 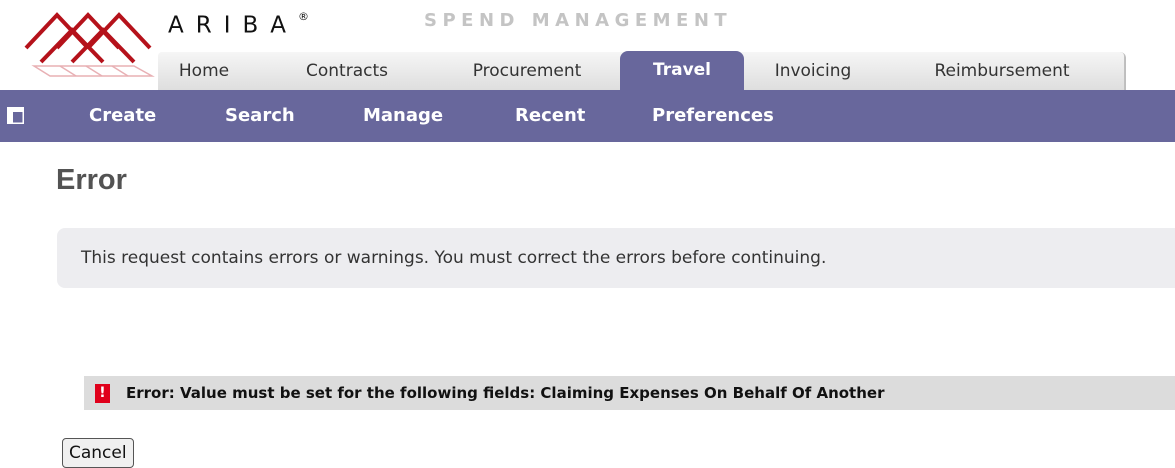 What do you see at coordinates (98, 453) in the screenshot?
I see `cancel-button: Cancel` at bounding box center [98, 453].